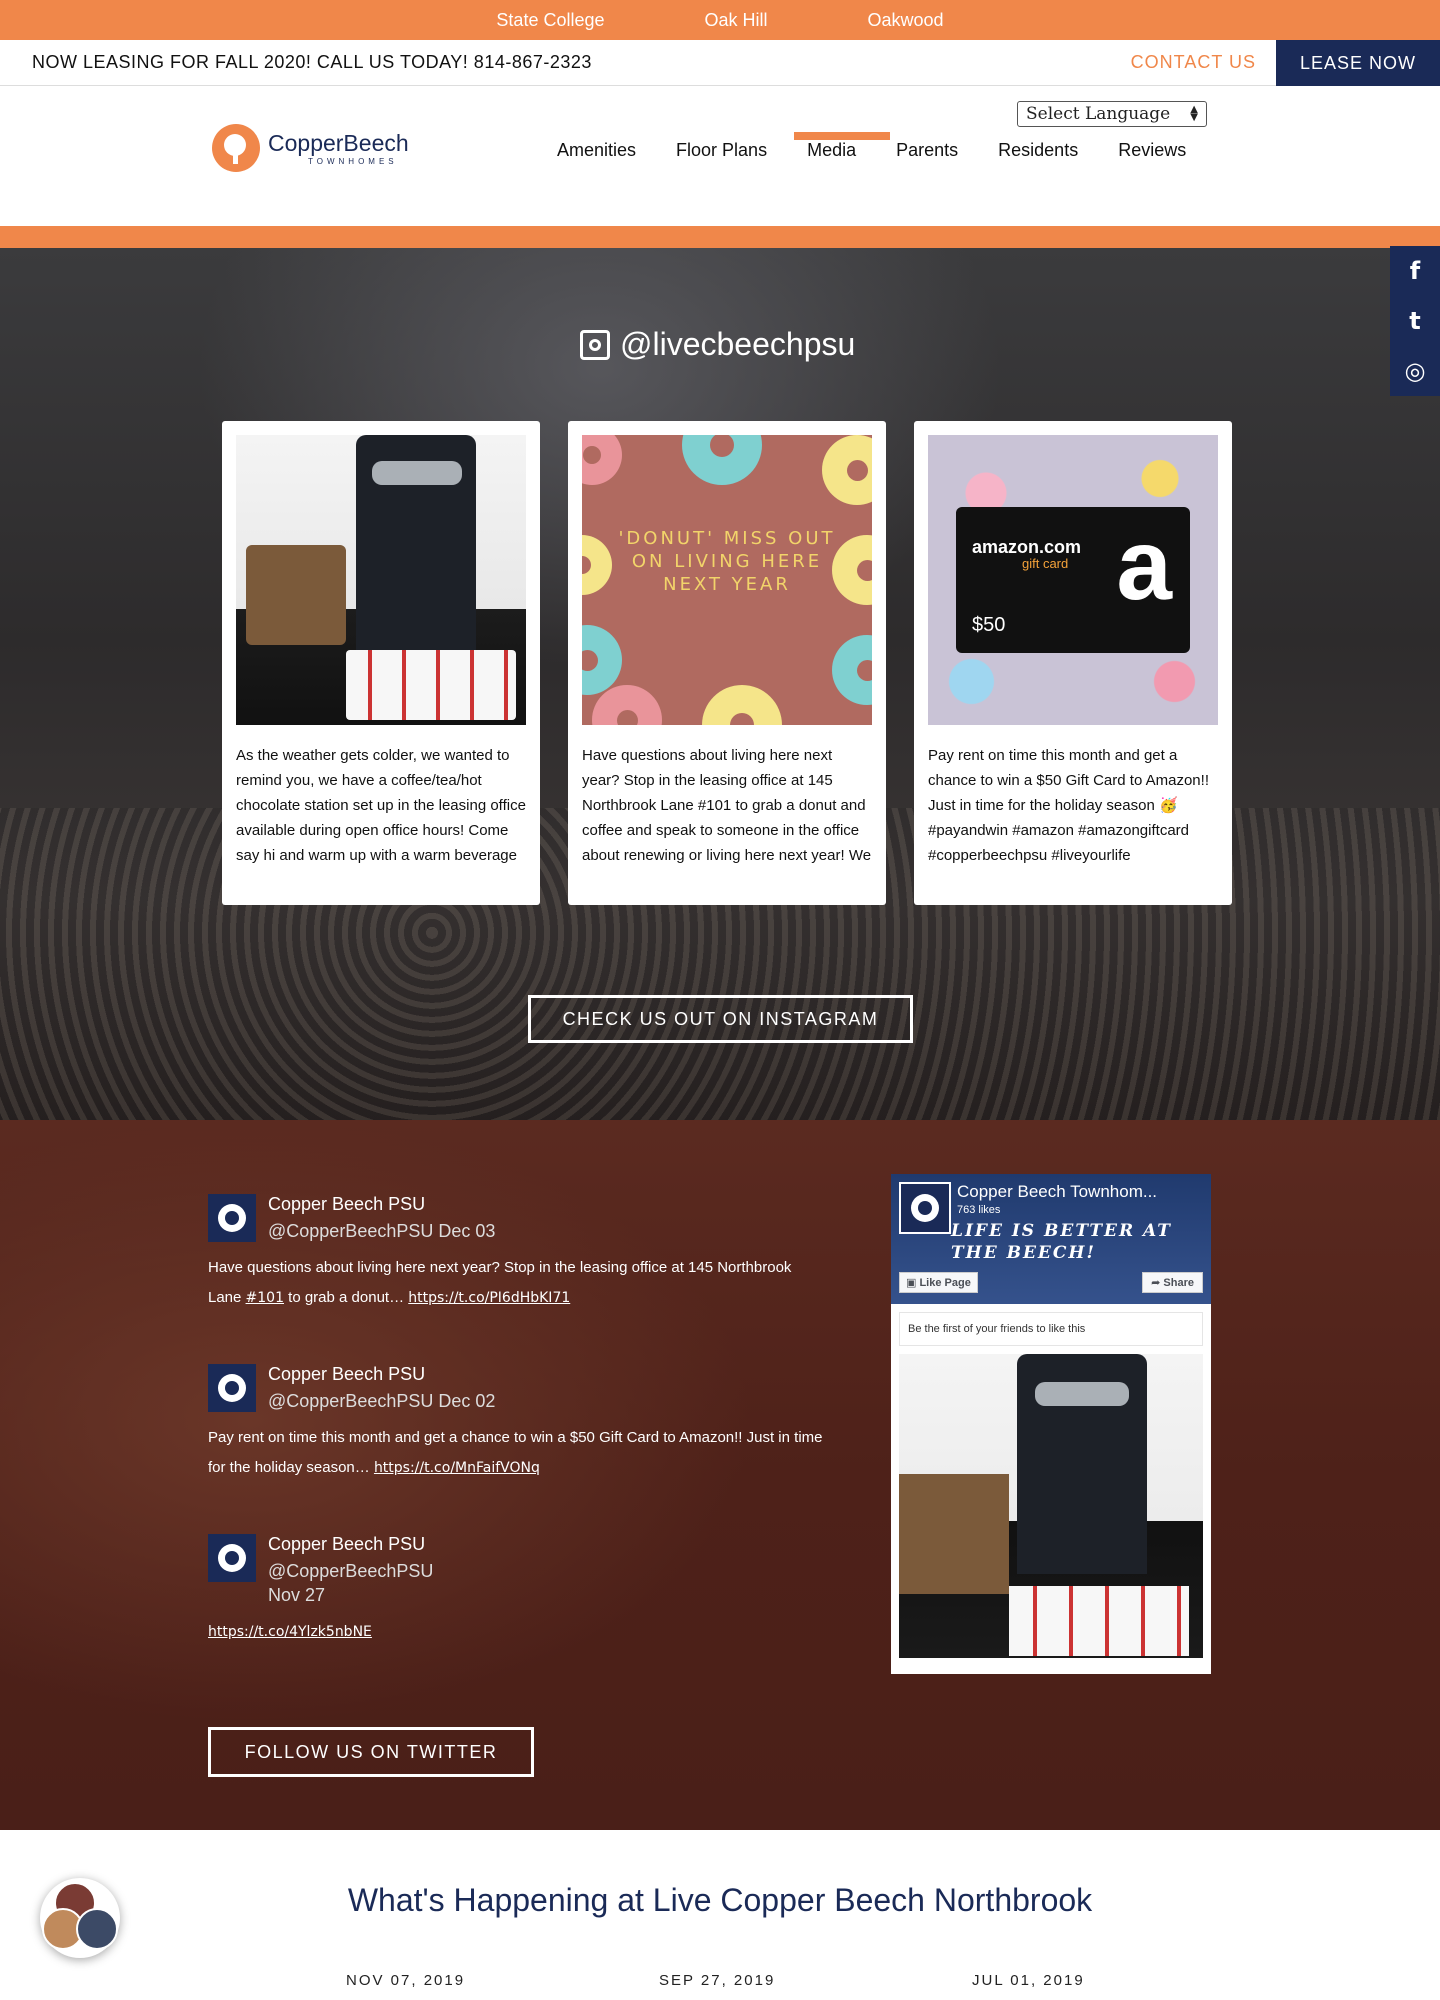  I want to click on language-select: Select Language ▲ ▼, so click(1112, 114).